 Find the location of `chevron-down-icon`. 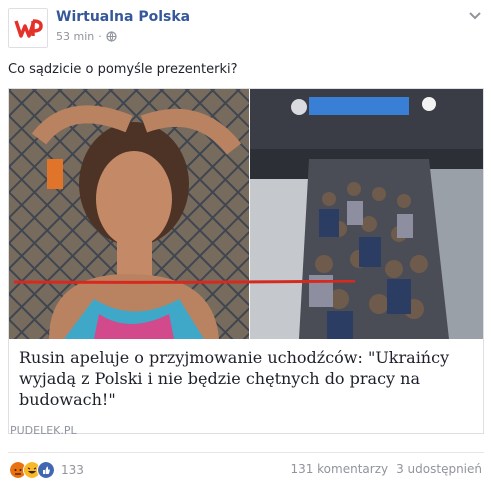

chevron-down-icon is located at coordinates (475, 16).